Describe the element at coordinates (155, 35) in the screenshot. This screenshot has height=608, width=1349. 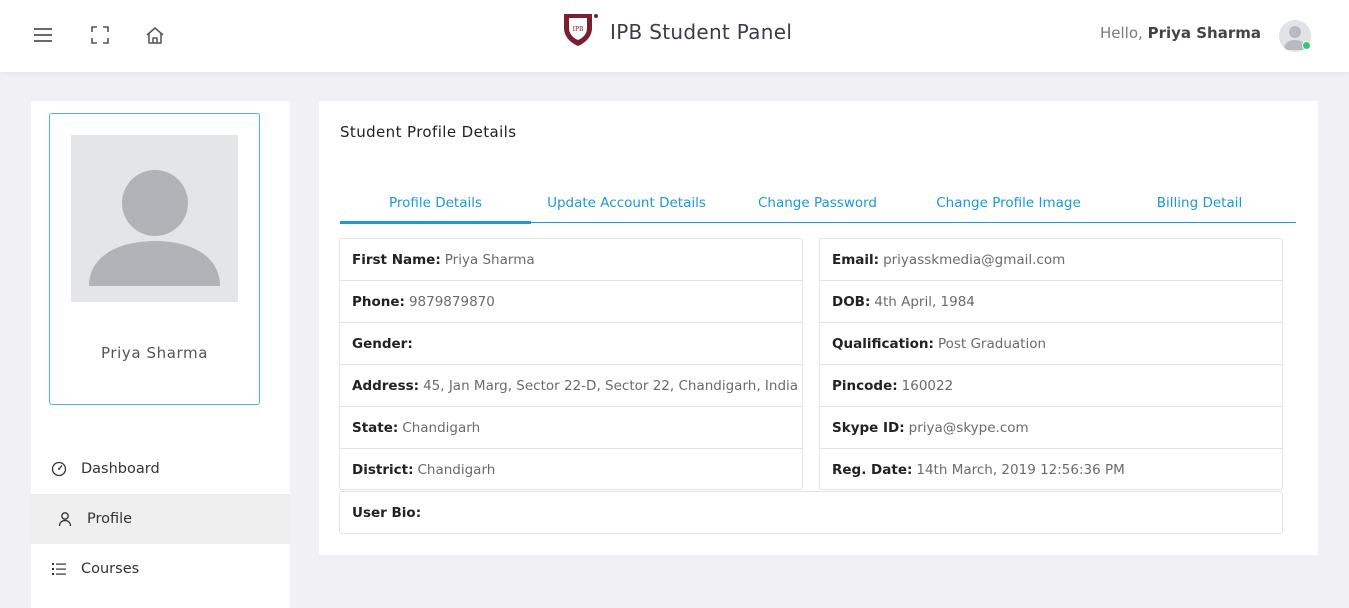
I see `home-icon` at that location.